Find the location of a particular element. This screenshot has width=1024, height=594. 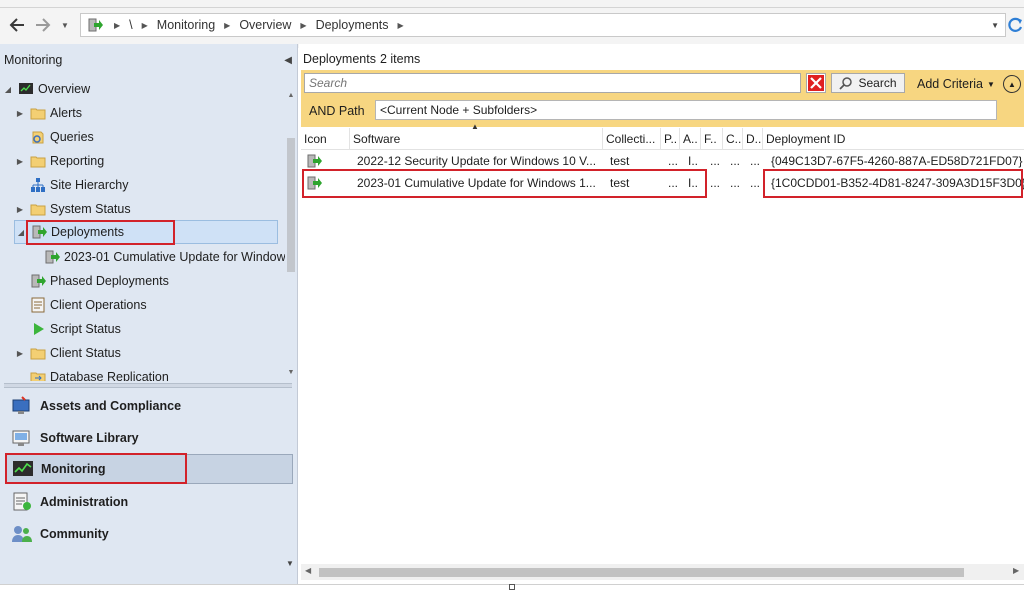

column-header-icon: Icon is located at coordinates (325, 139).